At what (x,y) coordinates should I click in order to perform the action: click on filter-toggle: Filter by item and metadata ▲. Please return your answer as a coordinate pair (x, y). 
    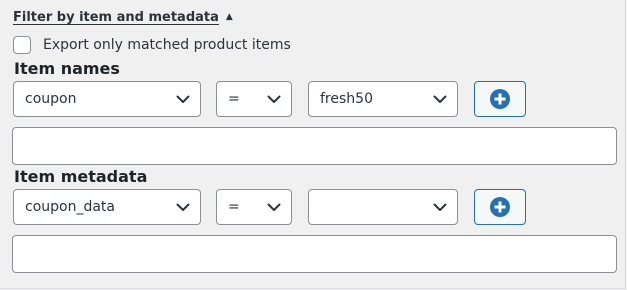
    Looking at the image, I should click on (123, 17).